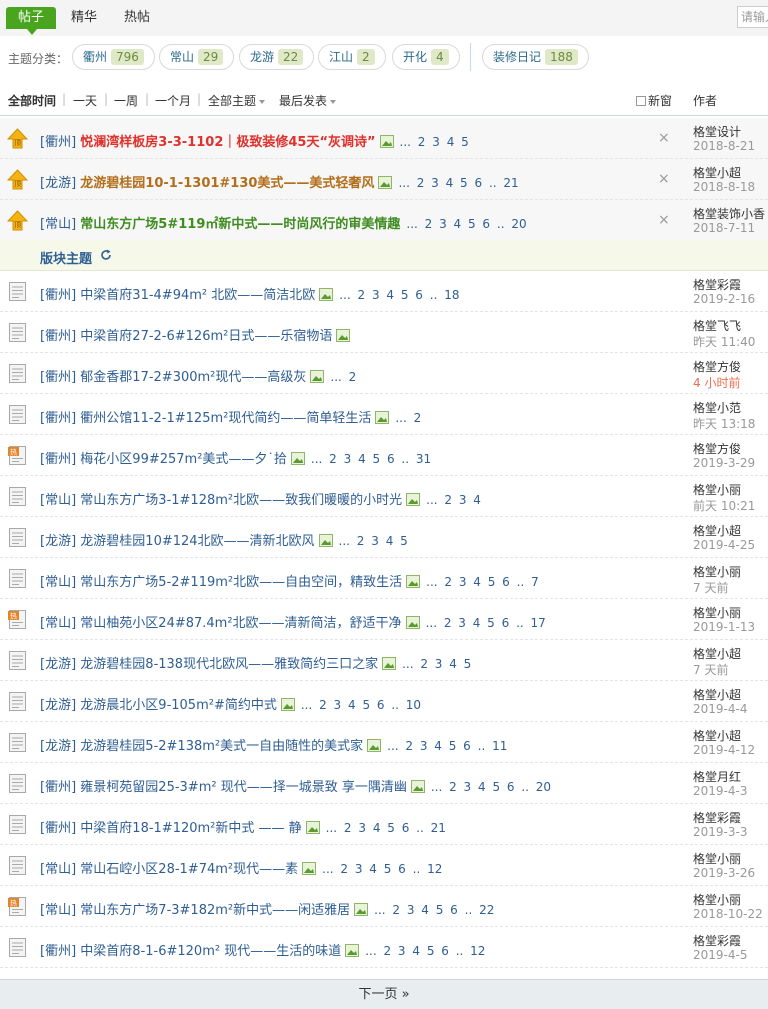 This screenshot has width=768, height=1009. Describe the element at coordinates (382, 869) in the screenshot. I see `thread-page-links: ... 2 3 4 5 6 .. 12` at that location.